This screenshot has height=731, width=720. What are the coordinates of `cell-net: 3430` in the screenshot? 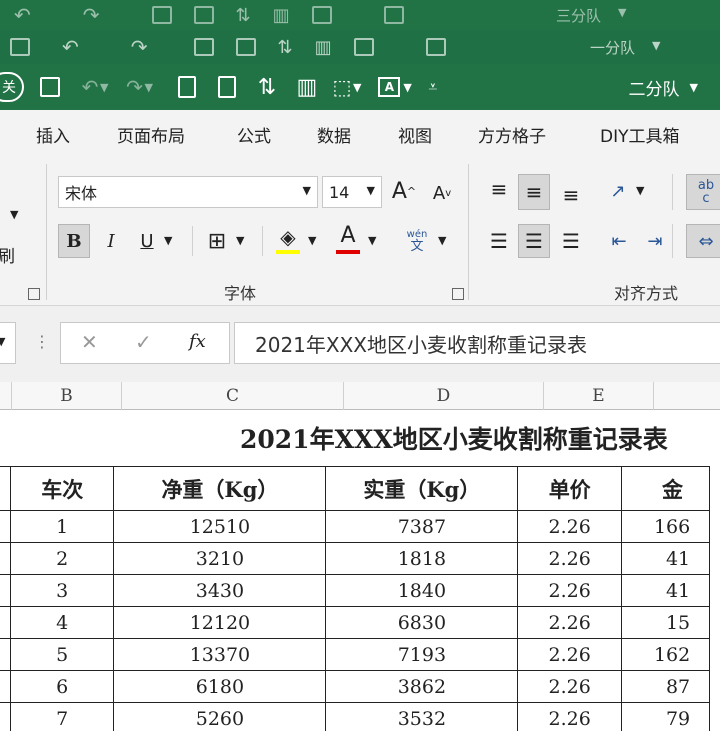 It's located at (220, 590).